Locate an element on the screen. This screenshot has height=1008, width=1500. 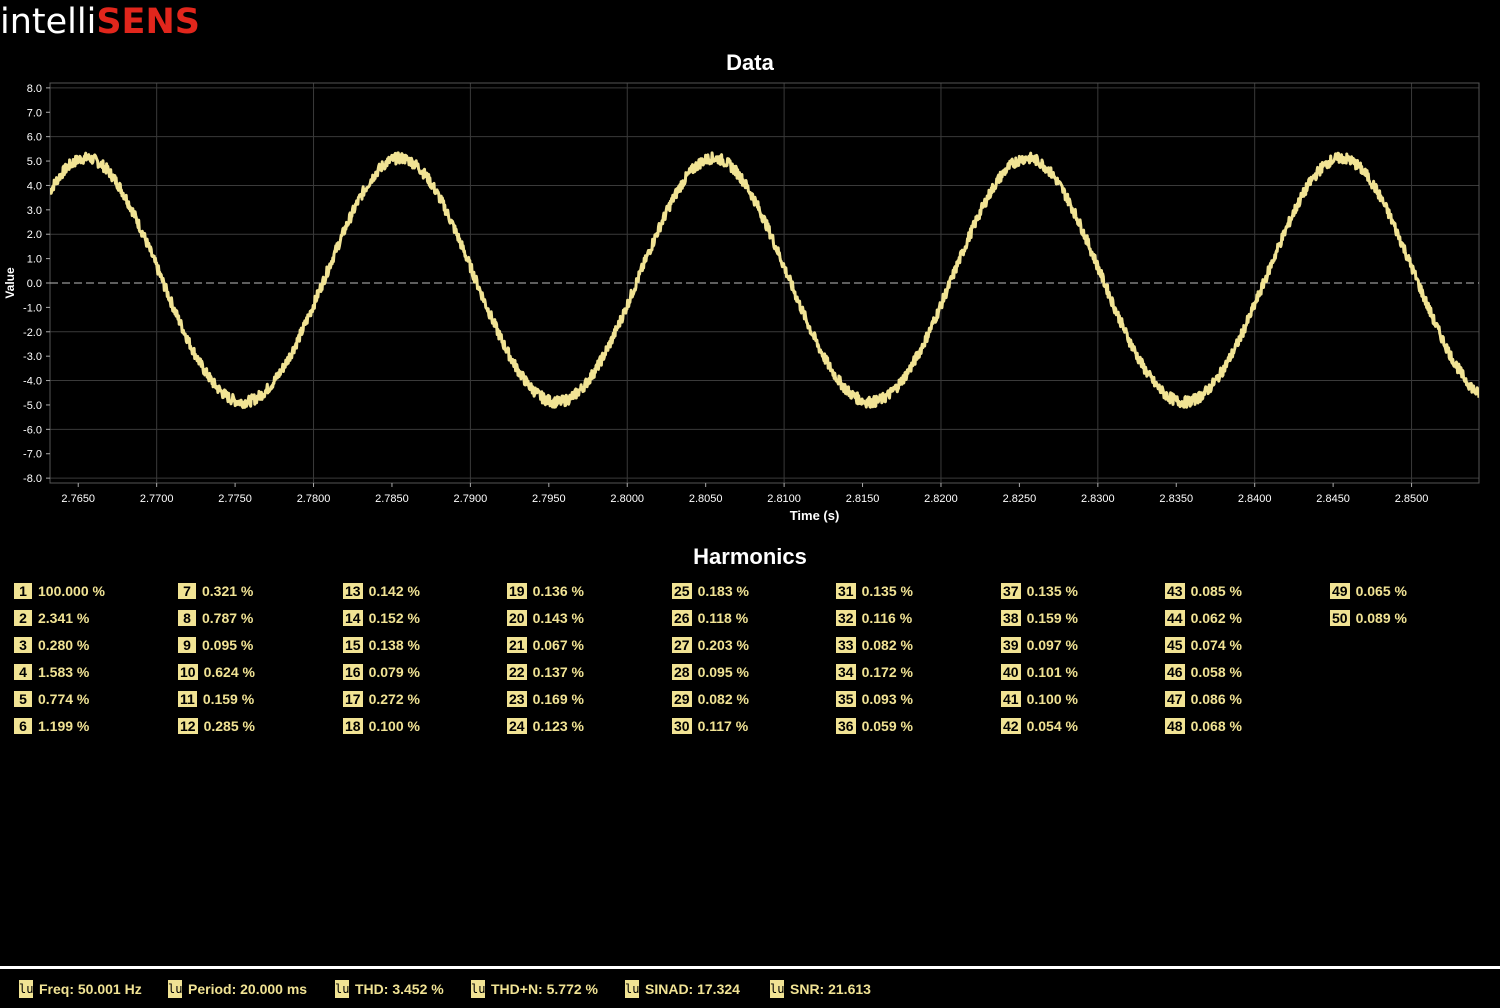
x-tick-label: 2.7950 is located at coordinates (549, 499).